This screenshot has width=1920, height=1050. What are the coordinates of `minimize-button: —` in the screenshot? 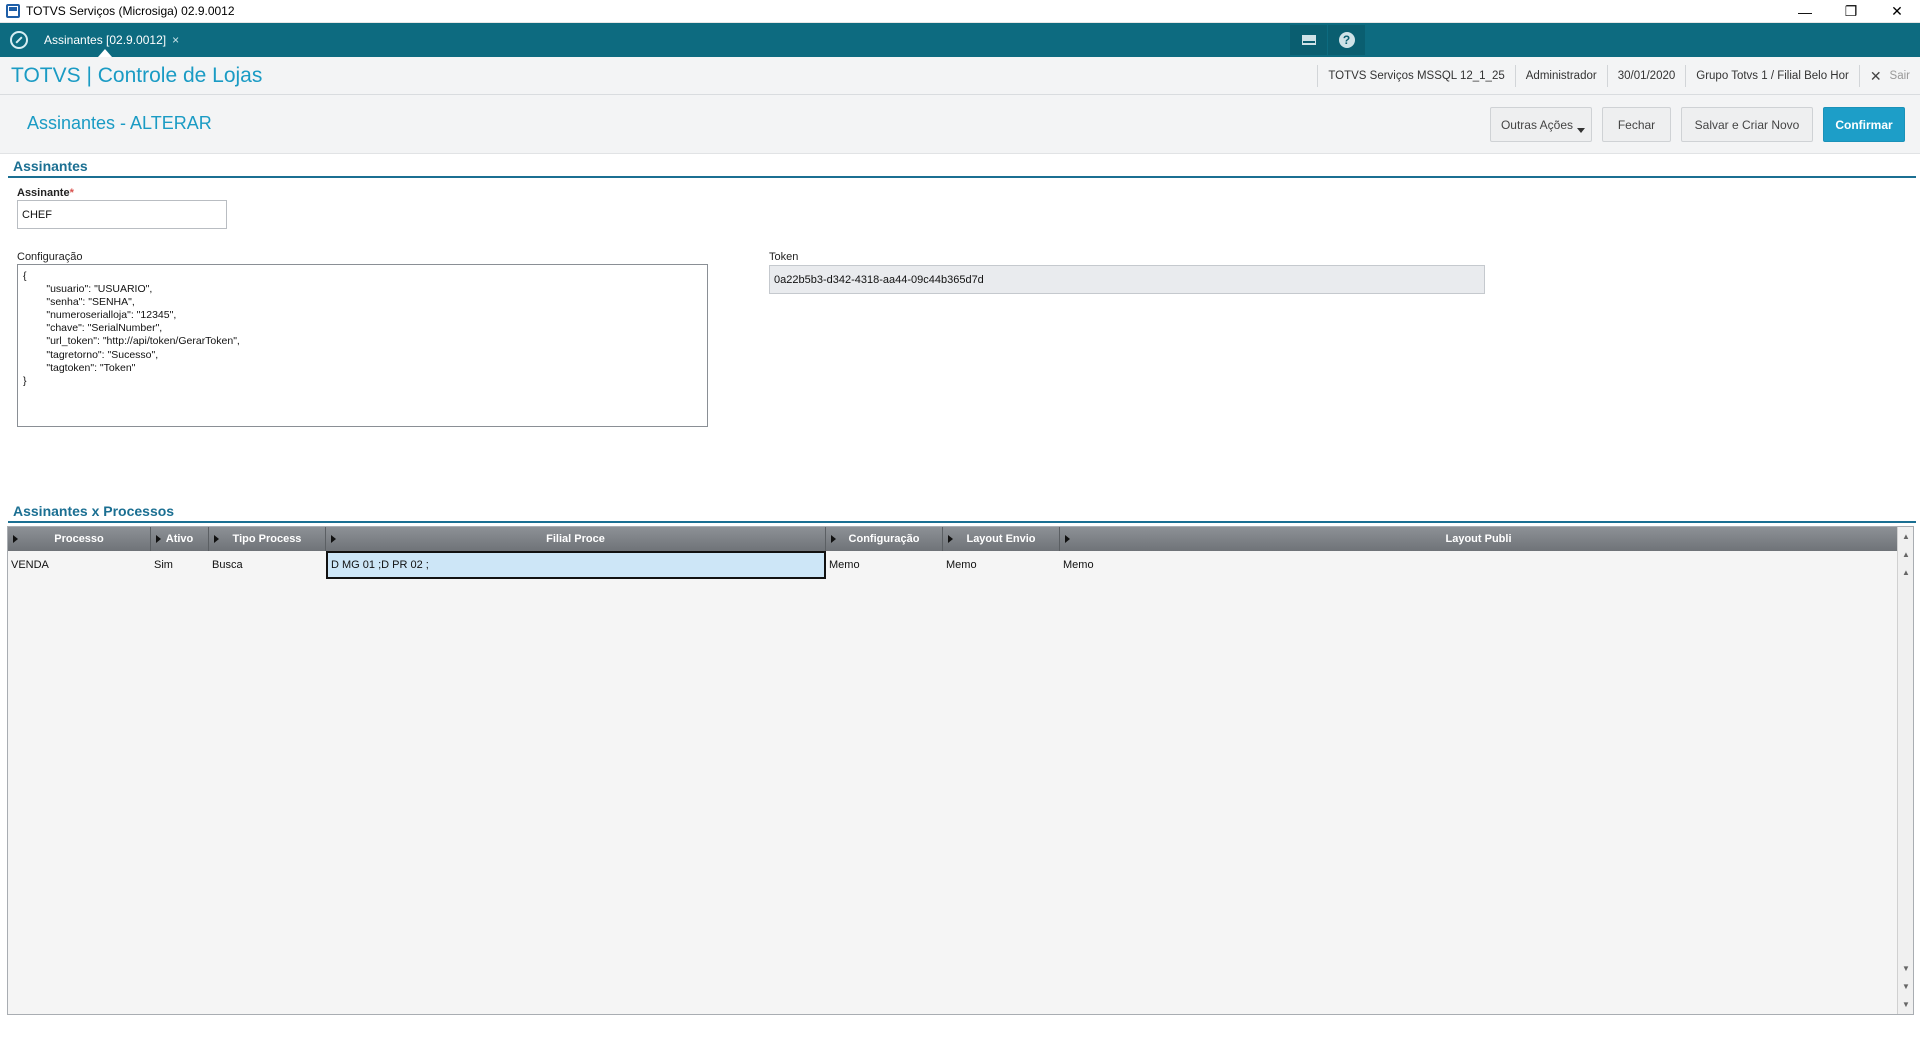 It's located at (1805, 11).